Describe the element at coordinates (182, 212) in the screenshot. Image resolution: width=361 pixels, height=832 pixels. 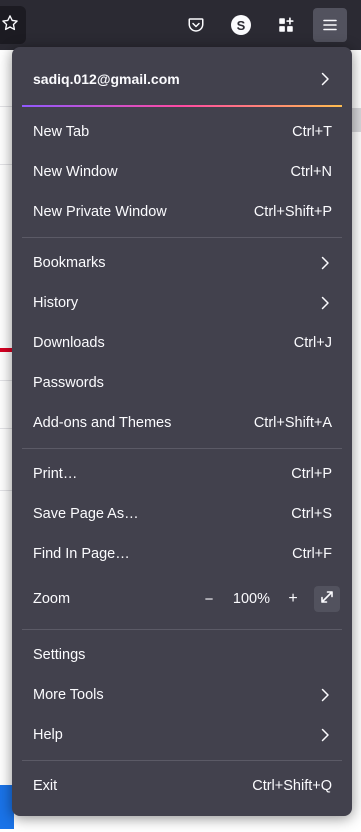
I see `menu-item-new-private-window: New Private Window Ctrl+Shift+P` at that location.